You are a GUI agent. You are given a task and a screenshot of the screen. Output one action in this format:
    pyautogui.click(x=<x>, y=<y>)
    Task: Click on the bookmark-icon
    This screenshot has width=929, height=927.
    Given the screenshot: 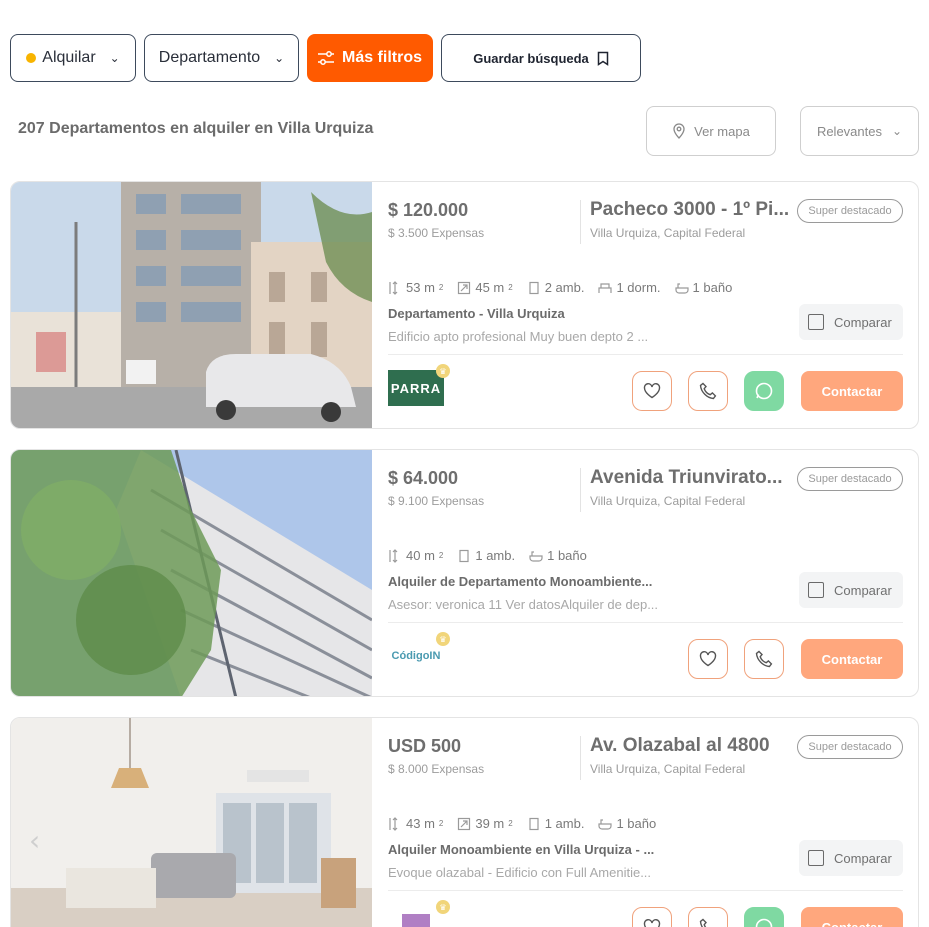 What is the action you would take?
    pyautogui.click(x=603, y=58)
    